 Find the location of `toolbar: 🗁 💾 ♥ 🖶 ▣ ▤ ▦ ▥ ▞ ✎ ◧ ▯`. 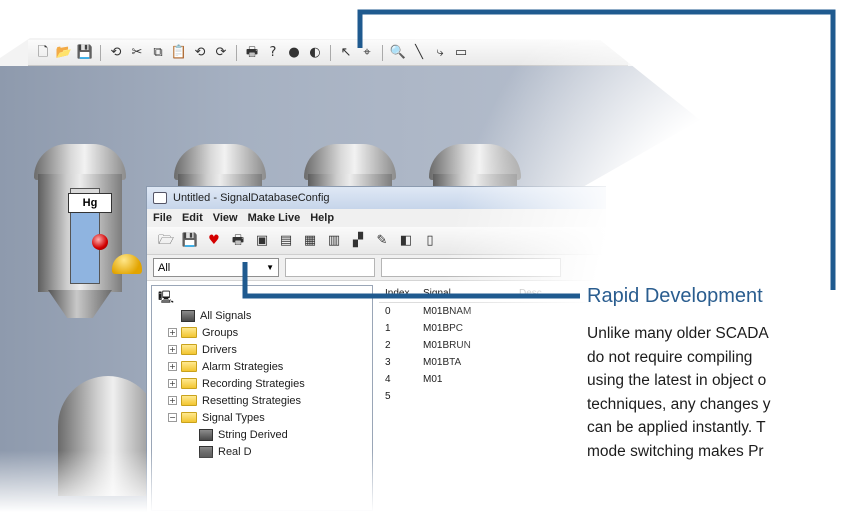

toolbar: 🗁 💾 ♥ 🖶 ▣ ▤ ▦ ▥ ▞ ✎ ◧ ▯ is located at coordinates (376, 241).